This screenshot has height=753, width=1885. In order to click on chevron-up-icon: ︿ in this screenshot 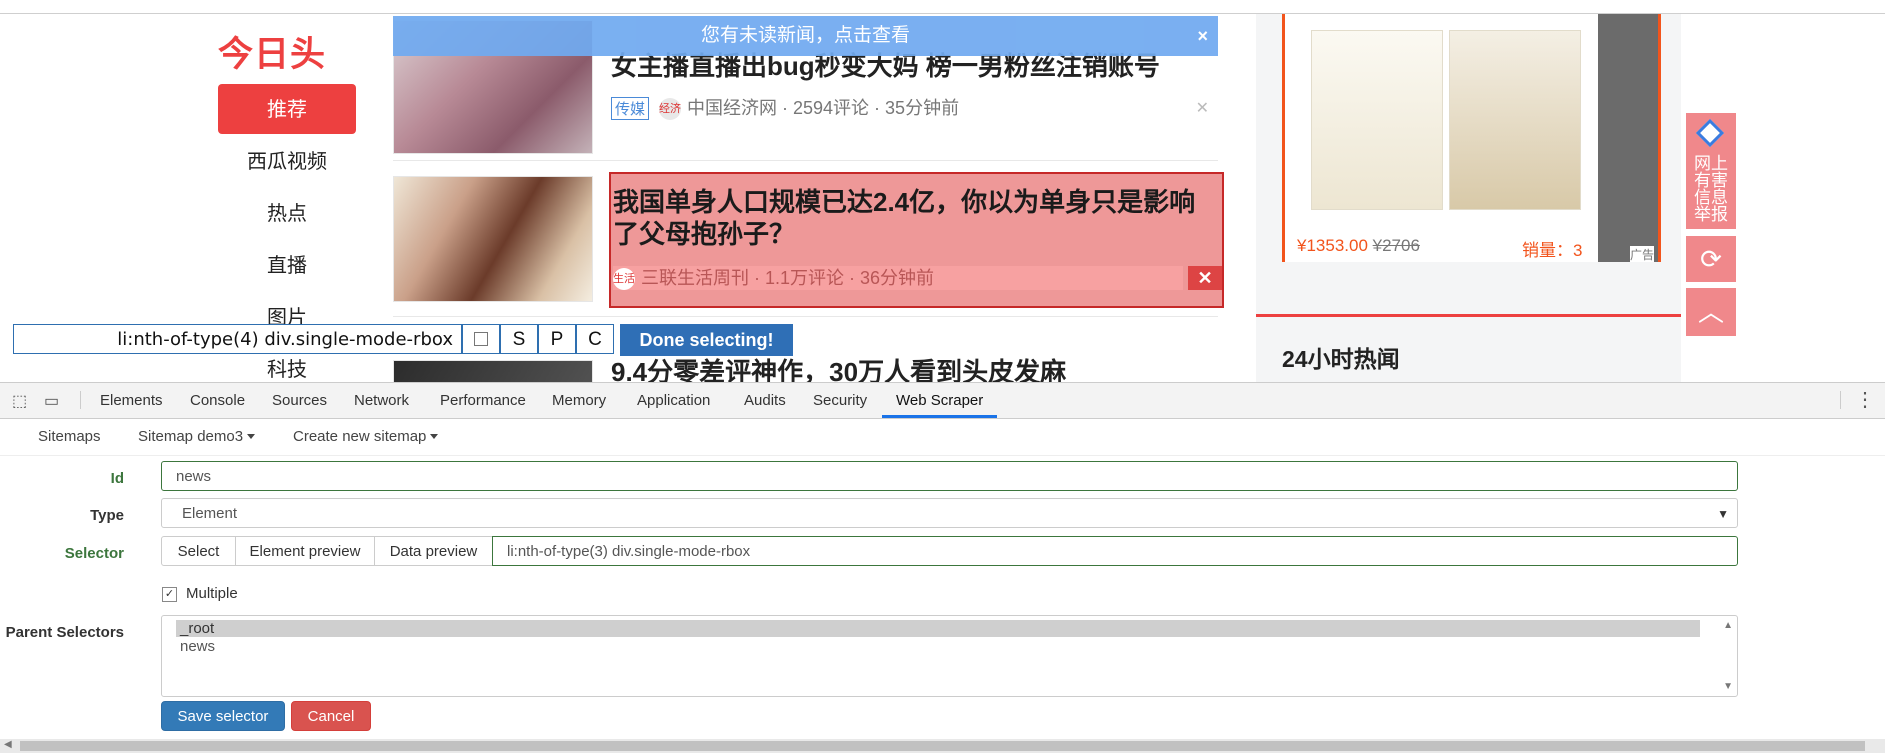, I will do `click(1710, 312)`.